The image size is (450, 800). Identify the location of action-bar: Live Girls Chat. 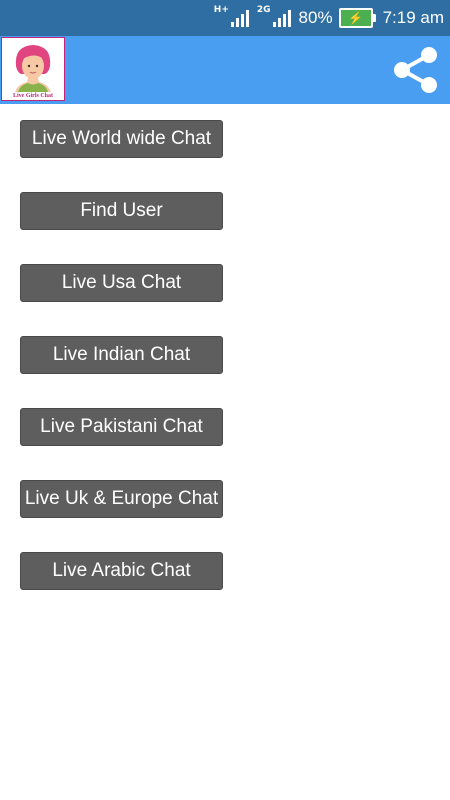
(225, 70).